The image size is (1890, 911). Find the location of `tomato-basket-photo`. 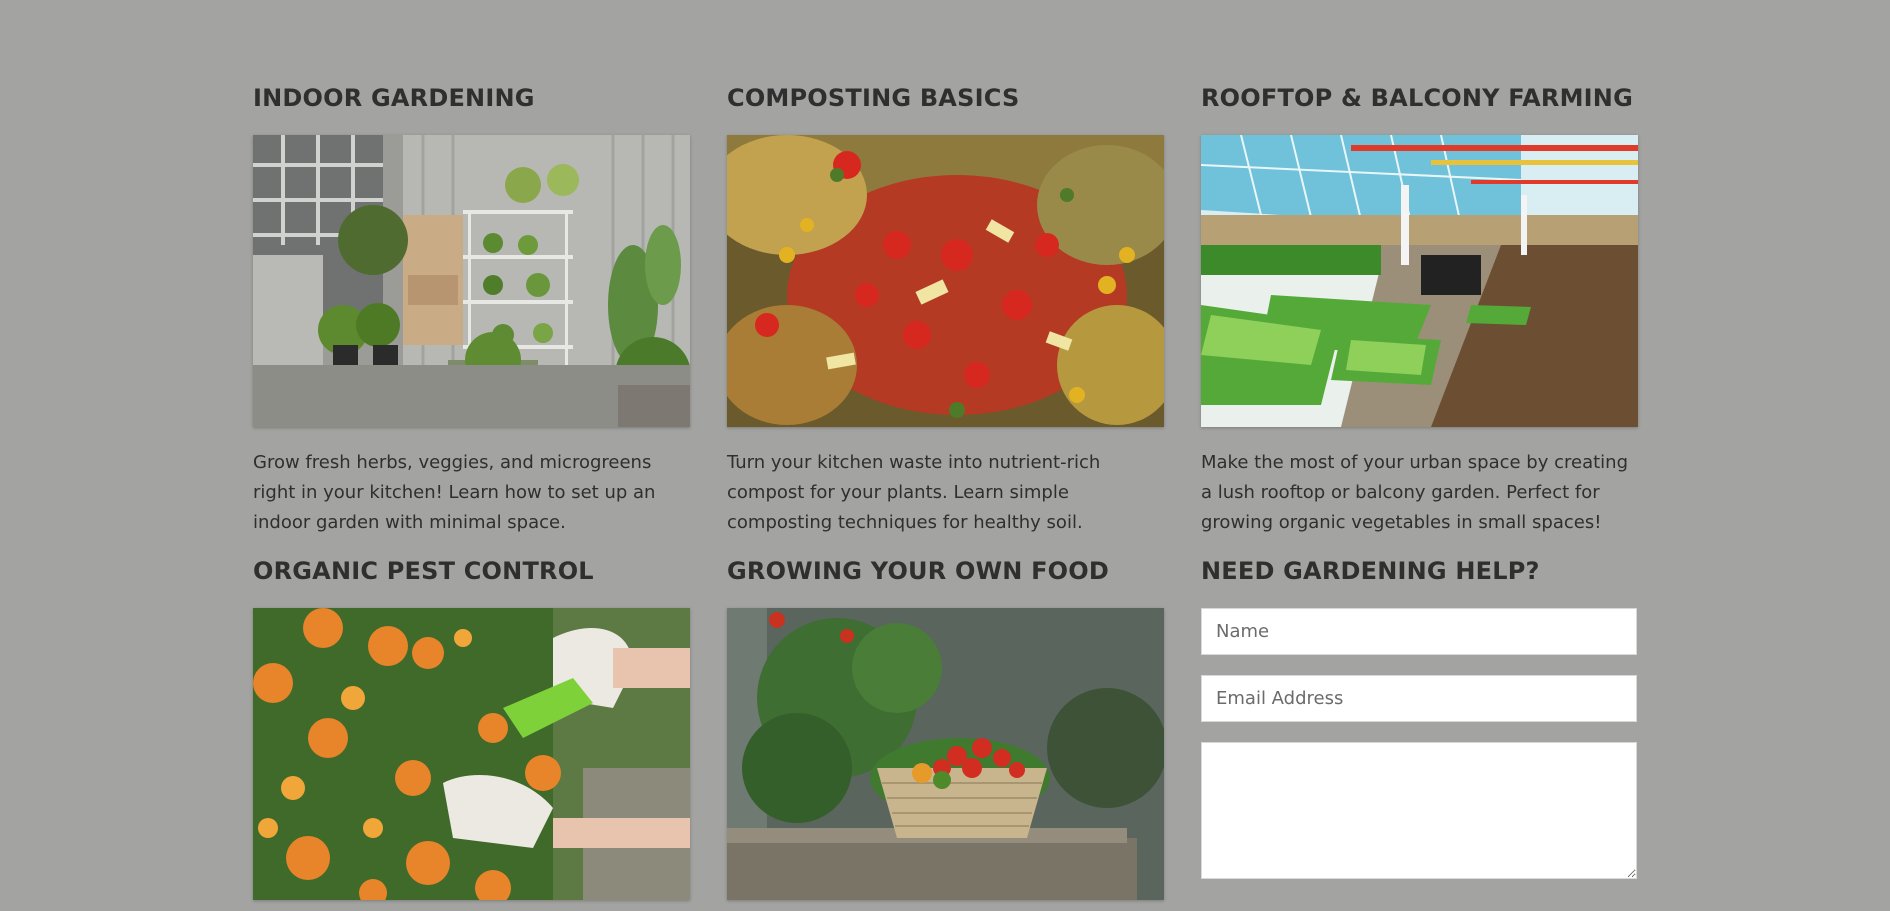

tomato-basket-photo is located at coordinates (945, 754).